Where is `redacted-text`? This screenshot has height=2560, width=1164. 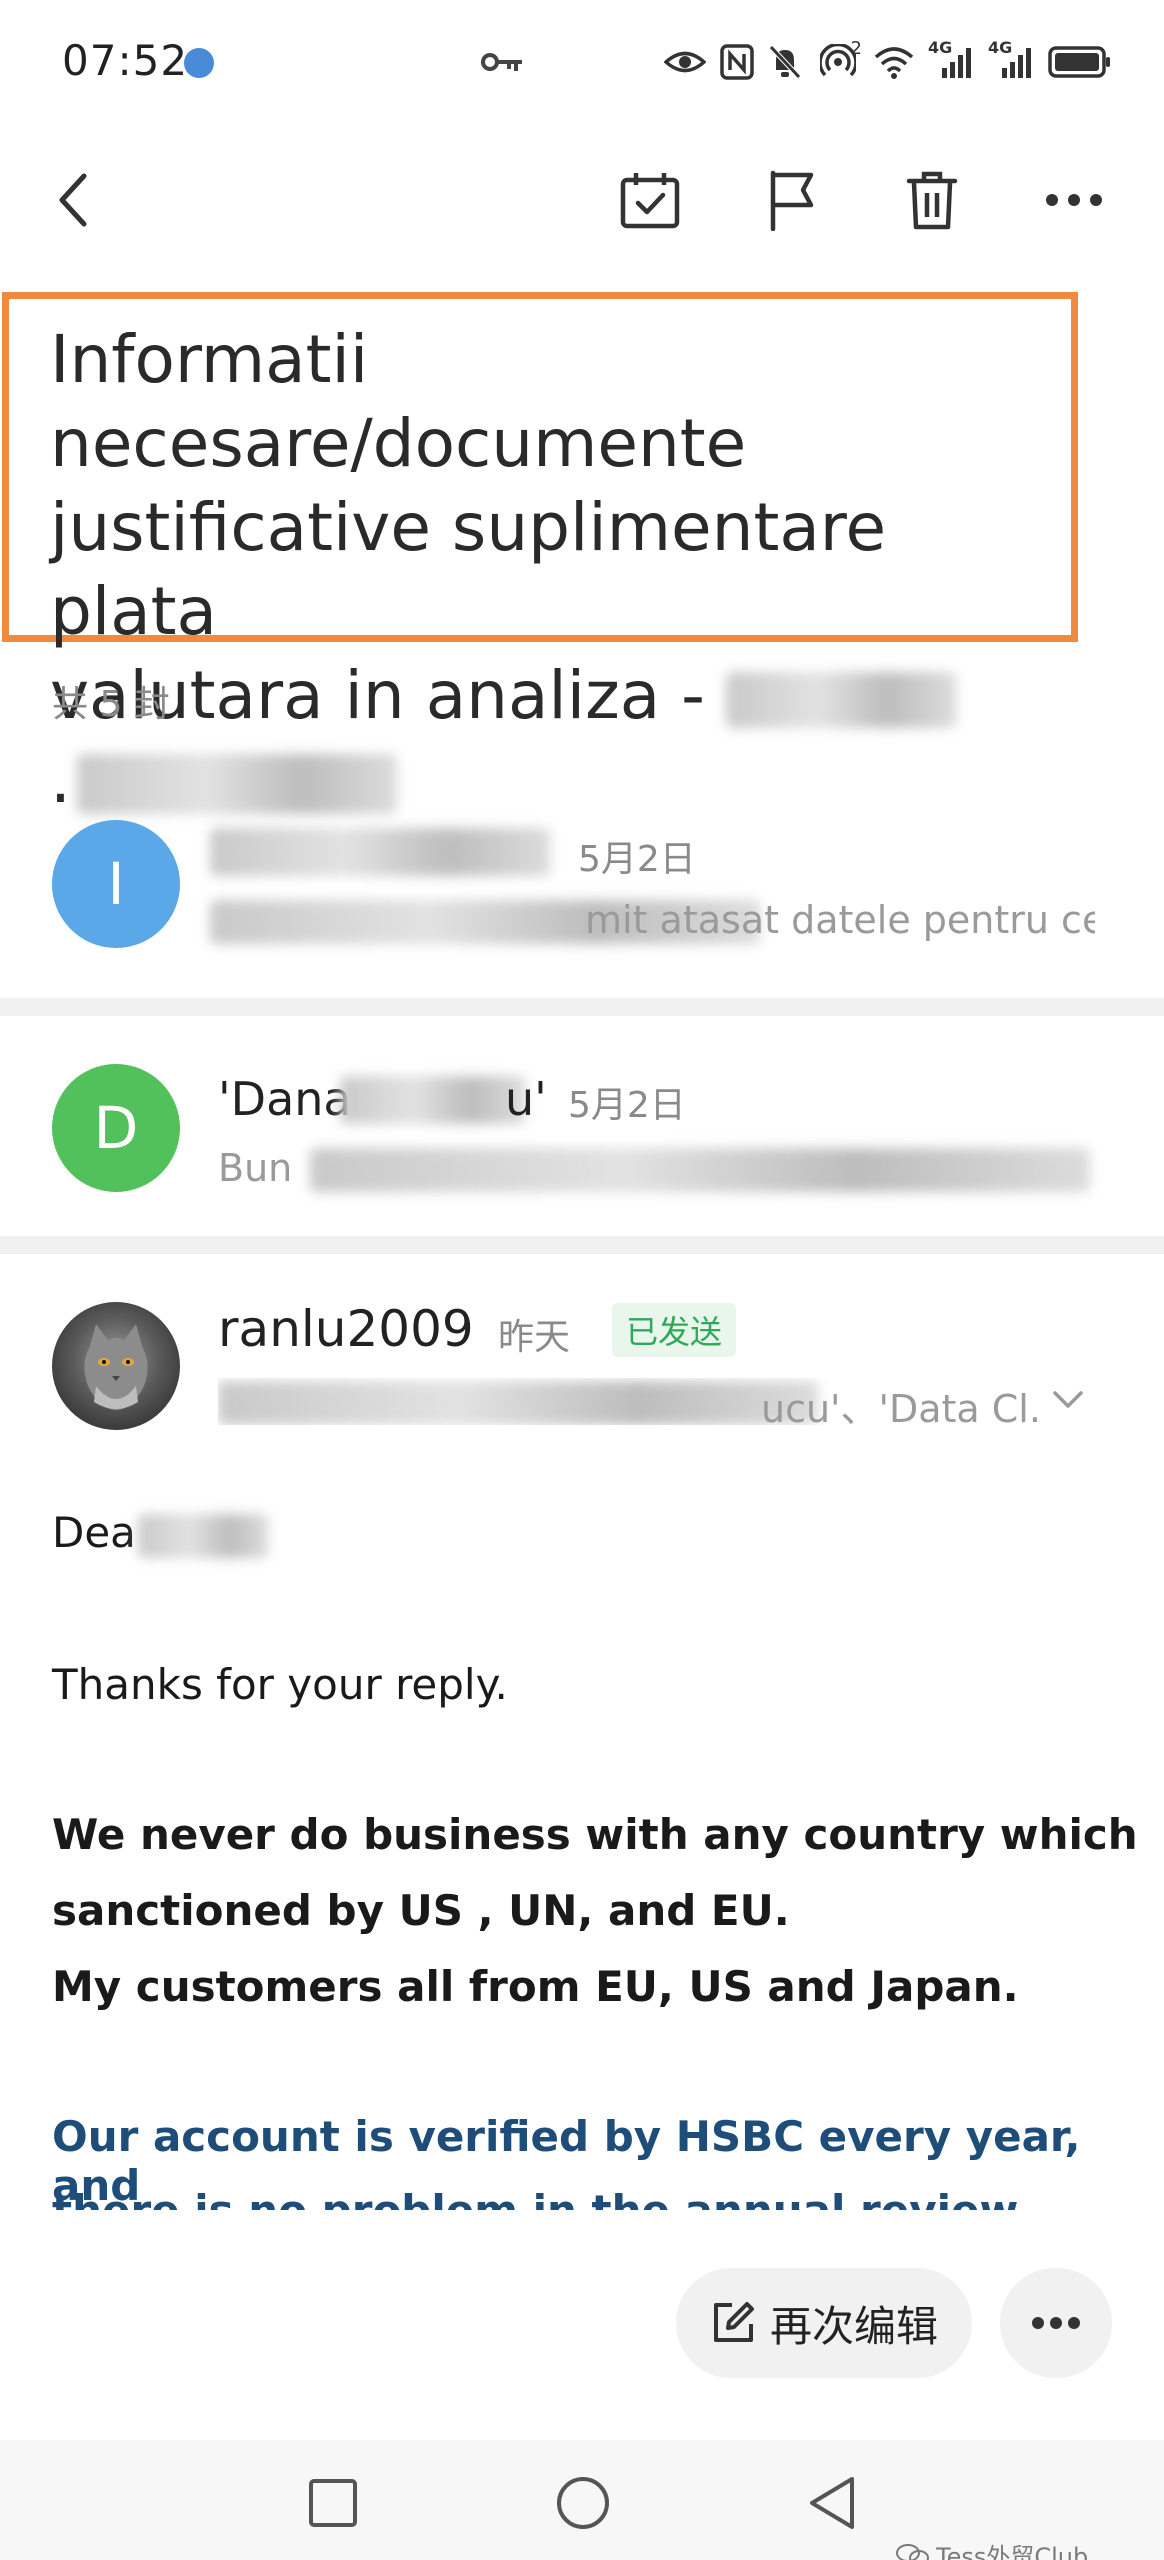 redacted-text is located at coordinates (840, 699).